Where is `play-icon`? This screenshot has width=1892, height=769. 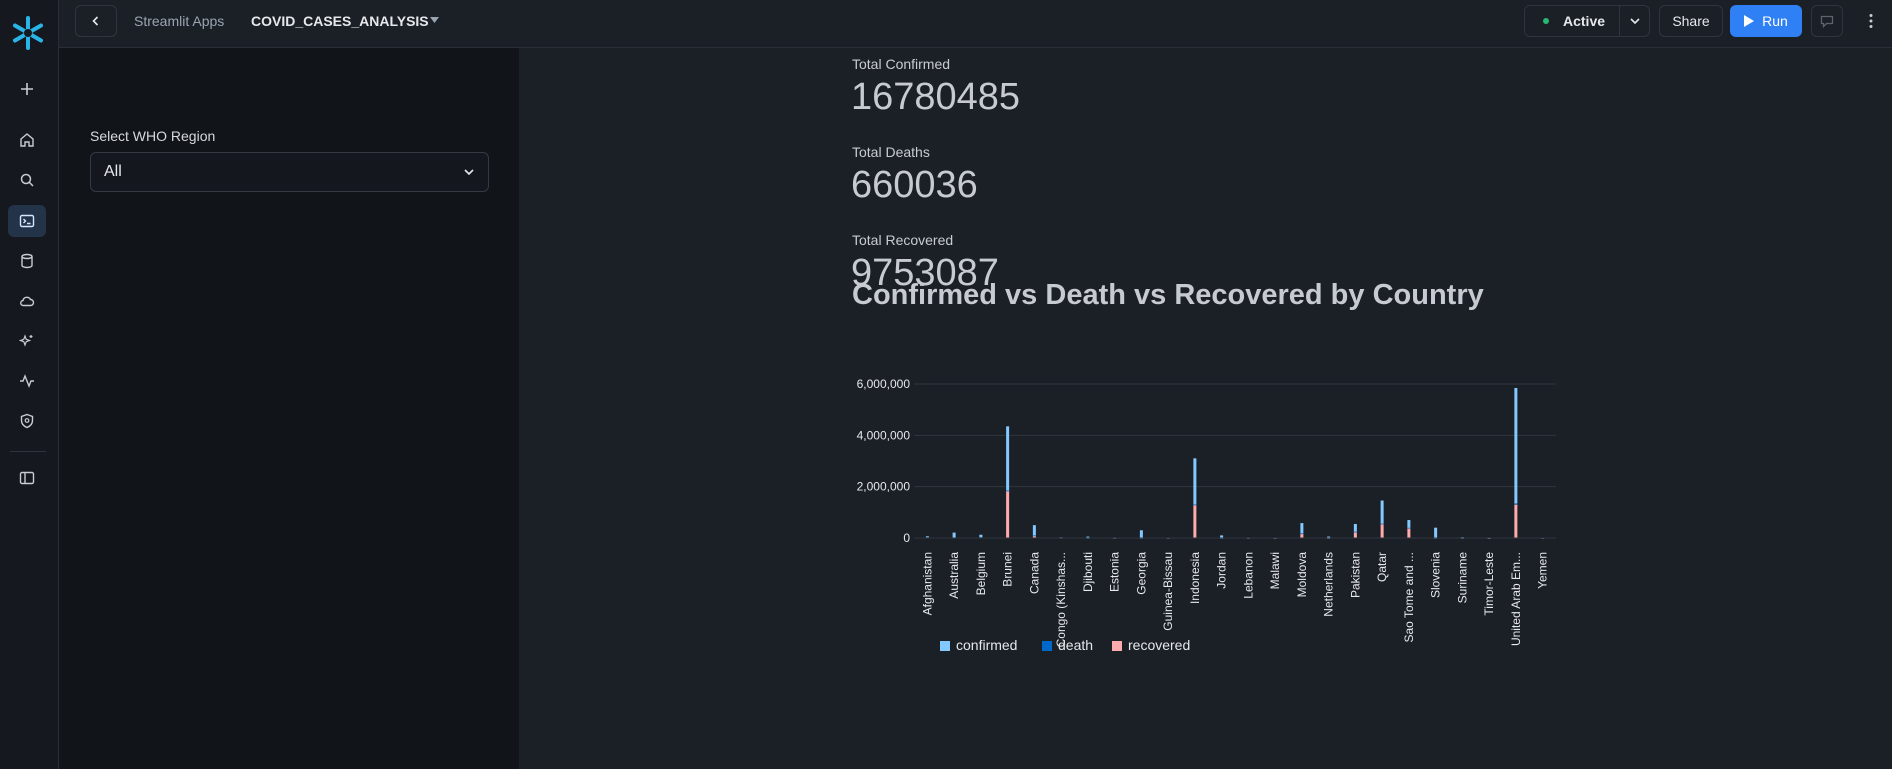
play-icon is located at coordinates (1749, 21).